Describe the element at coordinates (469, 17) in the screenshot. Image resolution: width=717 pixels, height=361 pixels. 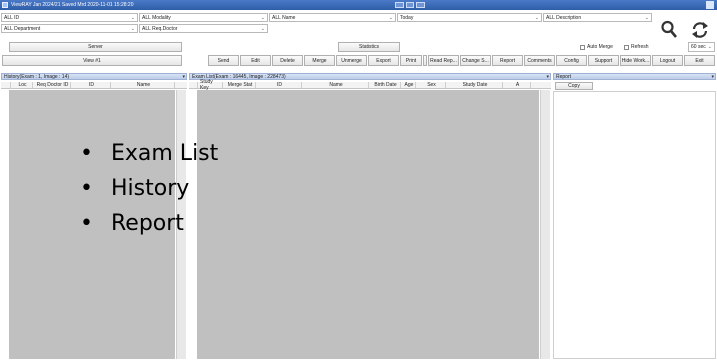
I see `date-select: Today ⌄` at that location.